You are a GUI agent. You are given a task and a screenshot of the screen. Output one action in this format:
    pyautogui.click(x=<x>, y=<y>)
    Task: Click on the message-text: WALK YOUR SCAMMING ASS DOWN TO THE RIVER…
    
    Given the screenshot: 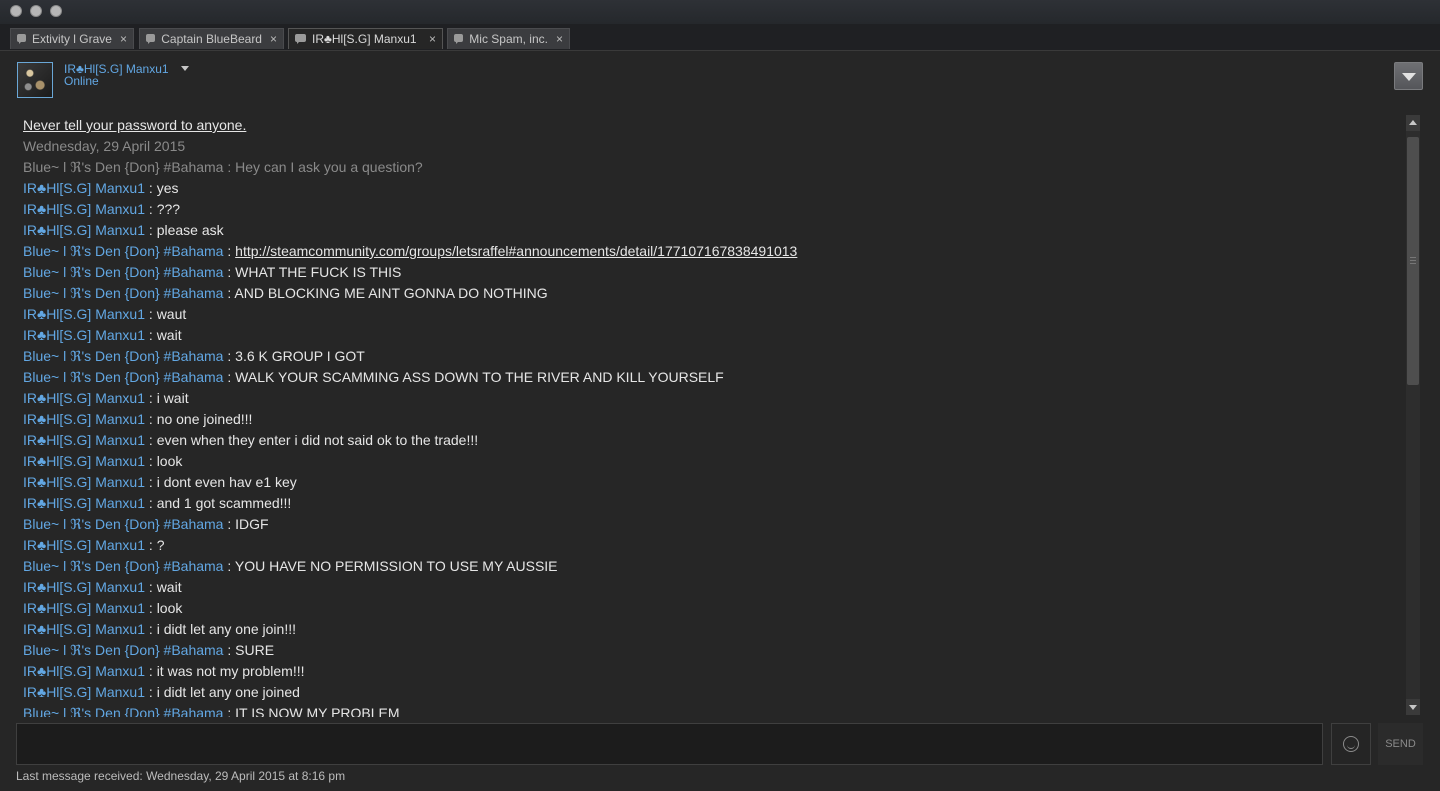 What is the action you would take?
    pyautogui.click(x=479, y=377)
    